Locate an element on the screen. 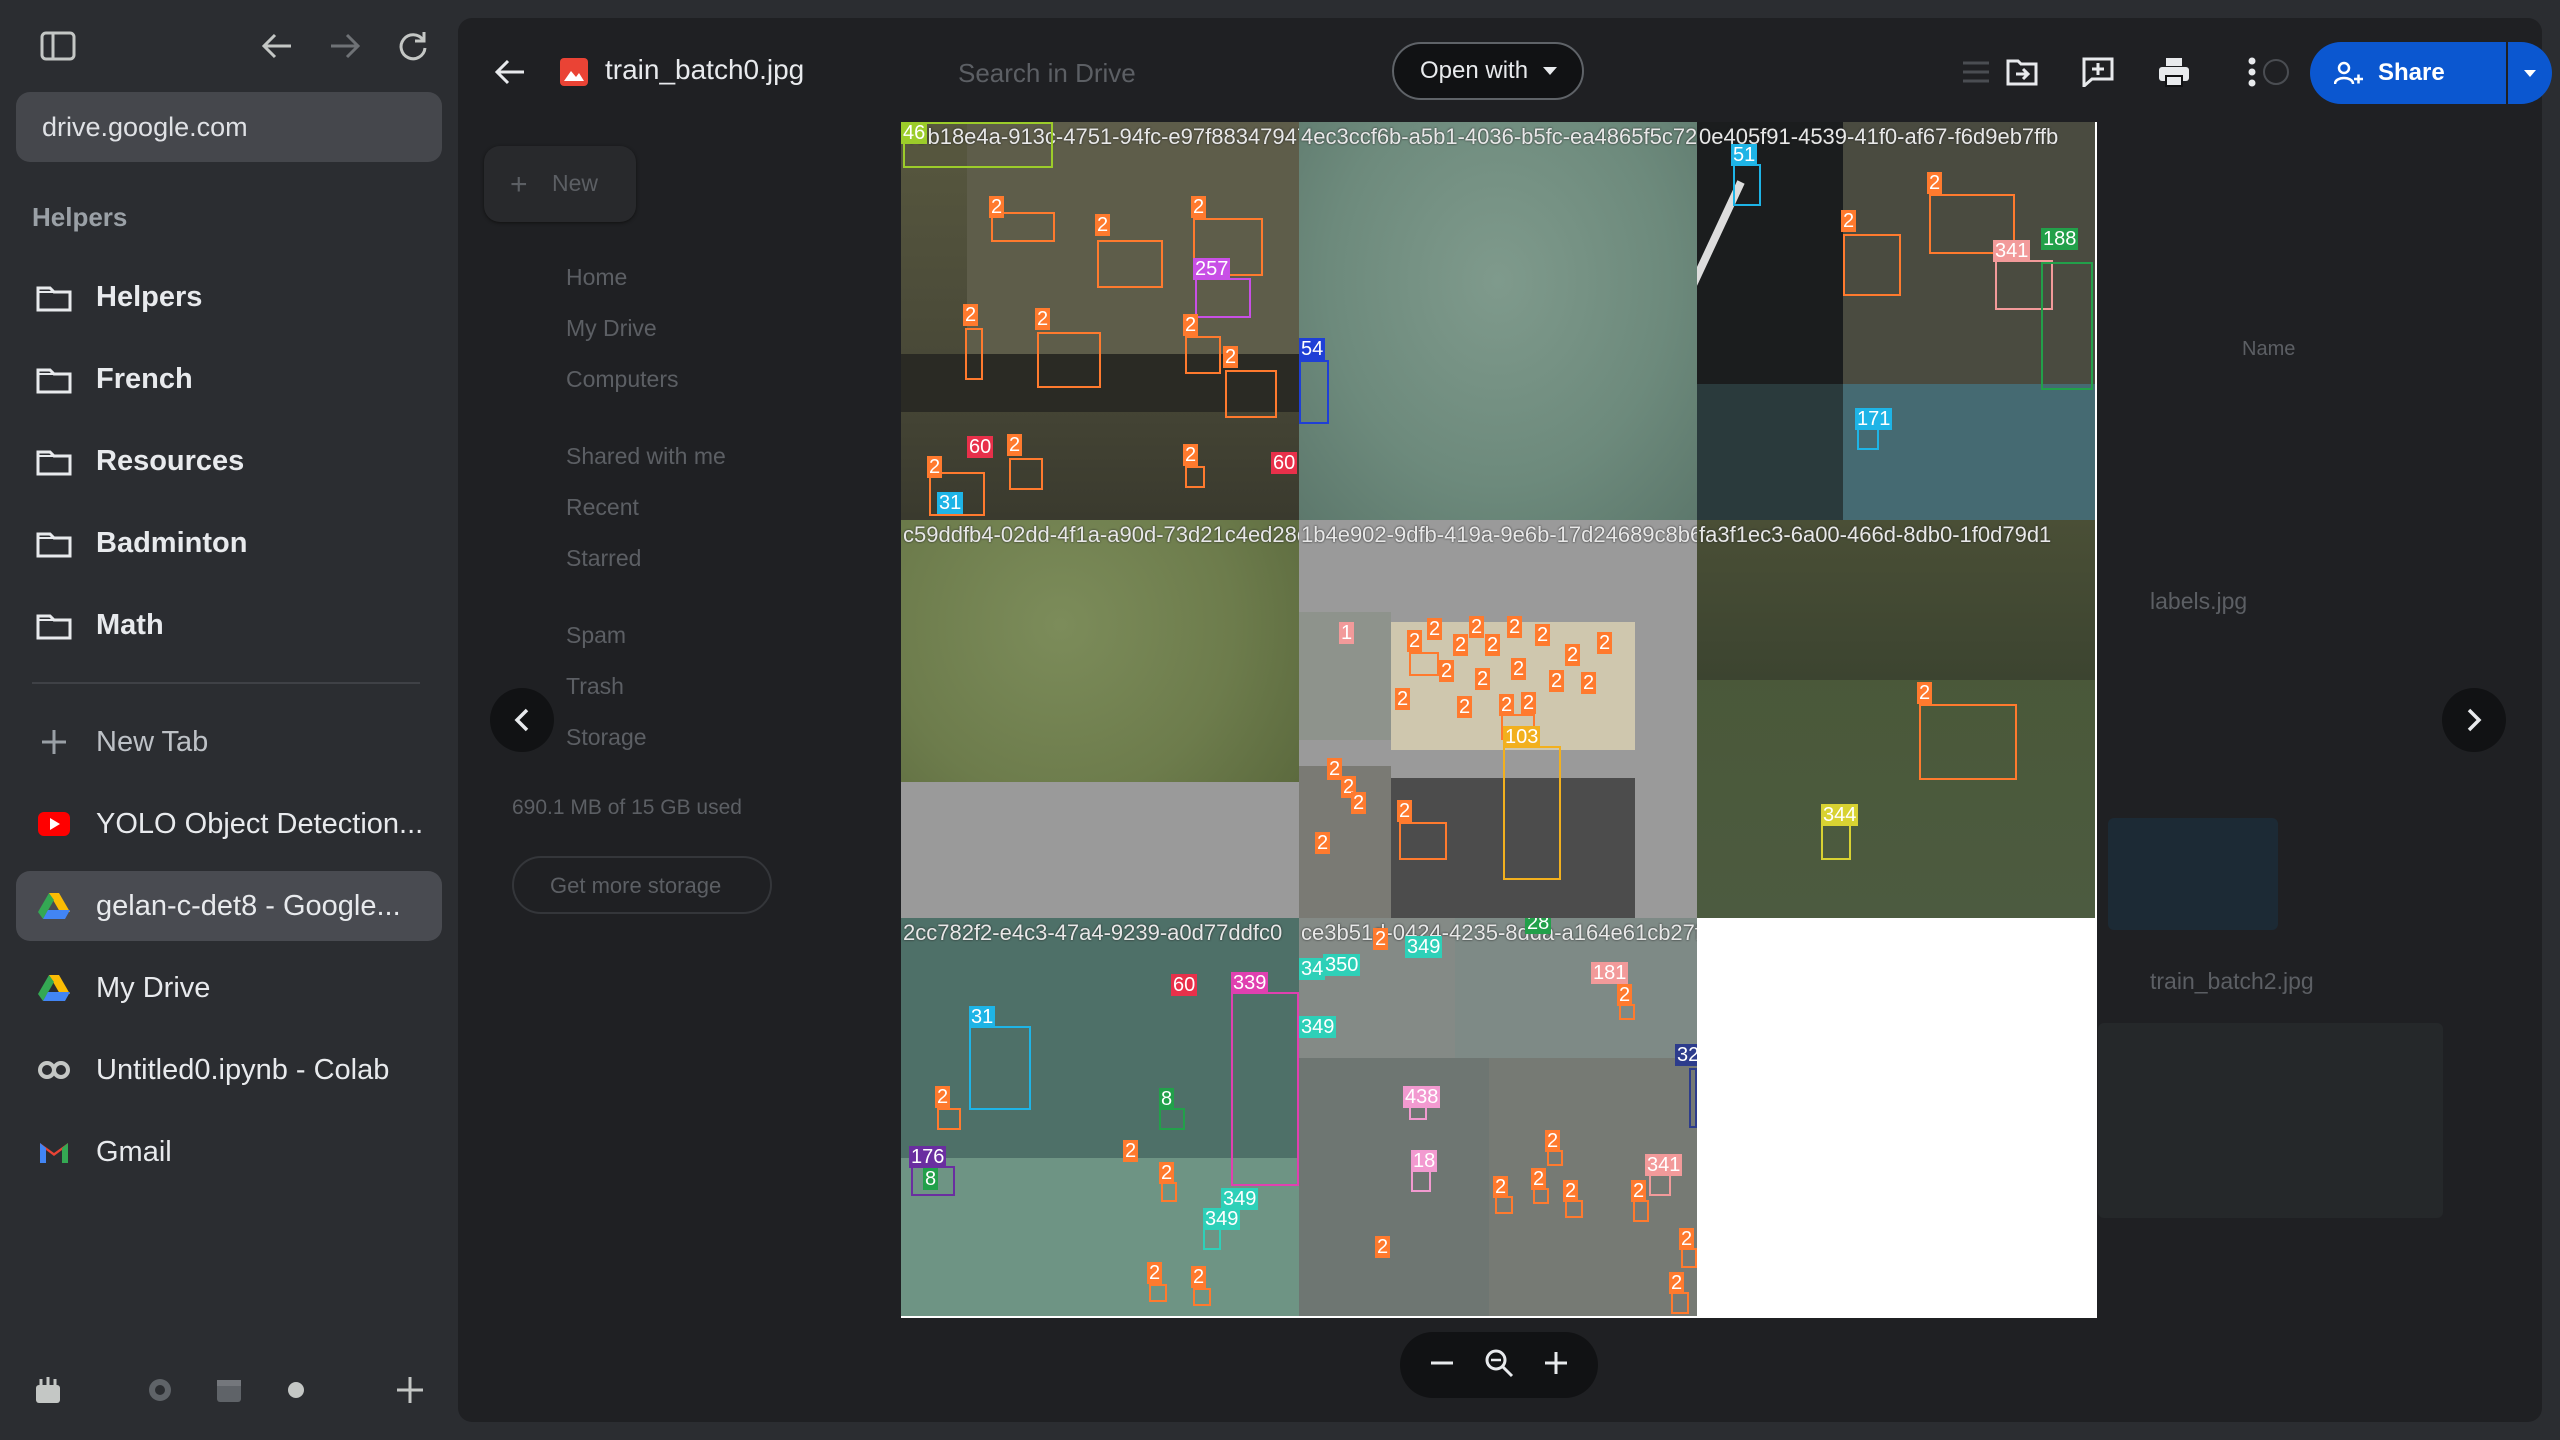 This screenshot has height=1440, width=2560. drive-file-labels: labels.jpg is located at coordinates (2198, 601).